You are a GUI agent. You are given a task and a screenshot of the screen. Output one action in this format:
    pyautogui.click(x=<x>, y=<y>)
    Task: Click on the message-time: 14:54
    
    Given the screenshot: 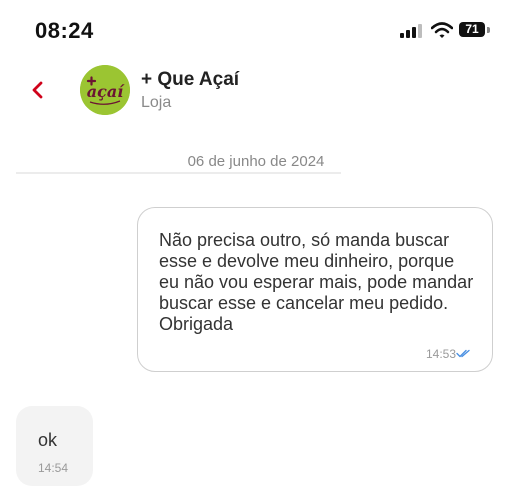 What is the action you would take?
    pyautogui.click(x=53, y=468)
    